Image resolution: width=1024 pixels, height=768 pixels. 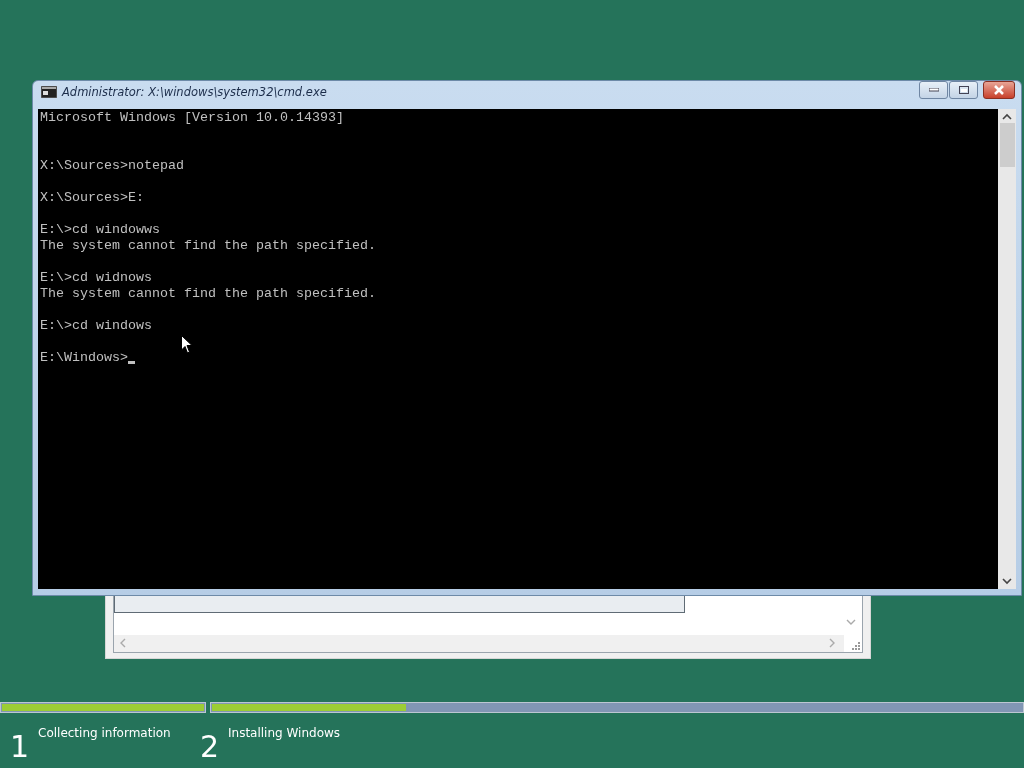 I want to click on text-cursor, so click(x=131, y=362).